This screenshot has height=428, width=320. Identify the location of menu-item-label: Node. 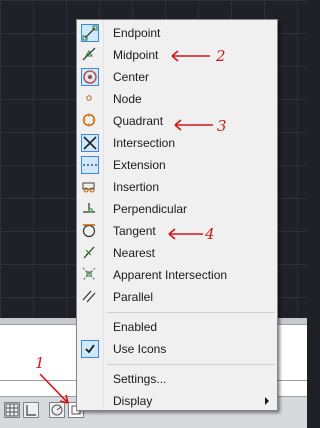
(127, 99).